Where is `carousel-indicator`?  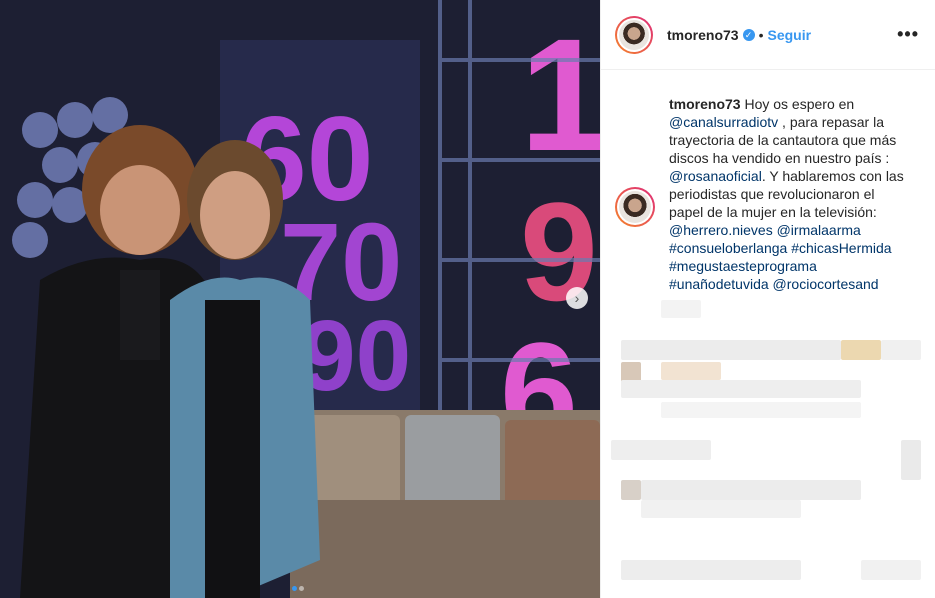
carousel-indicator is located at coordinates (298, 587).